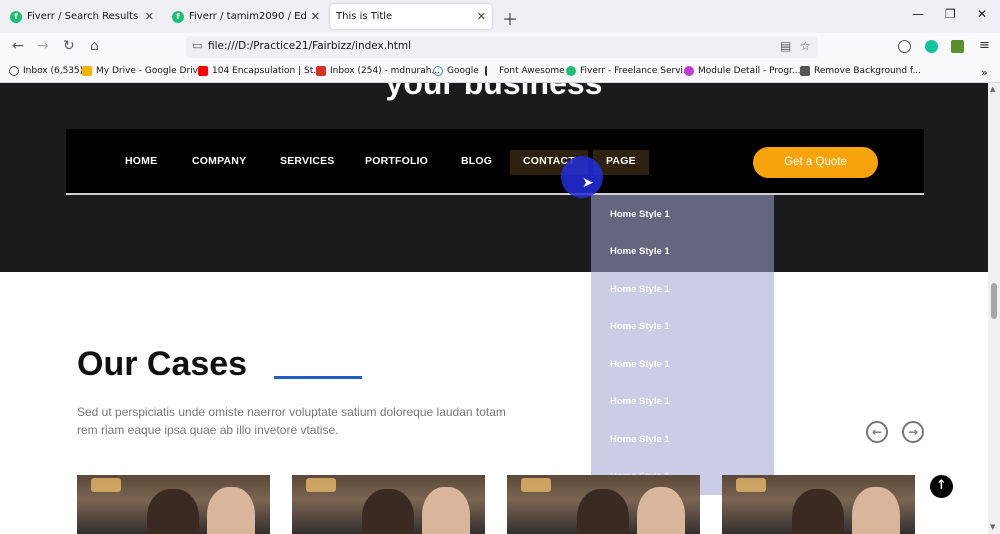  What do you see at coordinates (992, 527) in the screenshot?
I see `scroll-down-icon: ▼` at bounding box center [992, 527].